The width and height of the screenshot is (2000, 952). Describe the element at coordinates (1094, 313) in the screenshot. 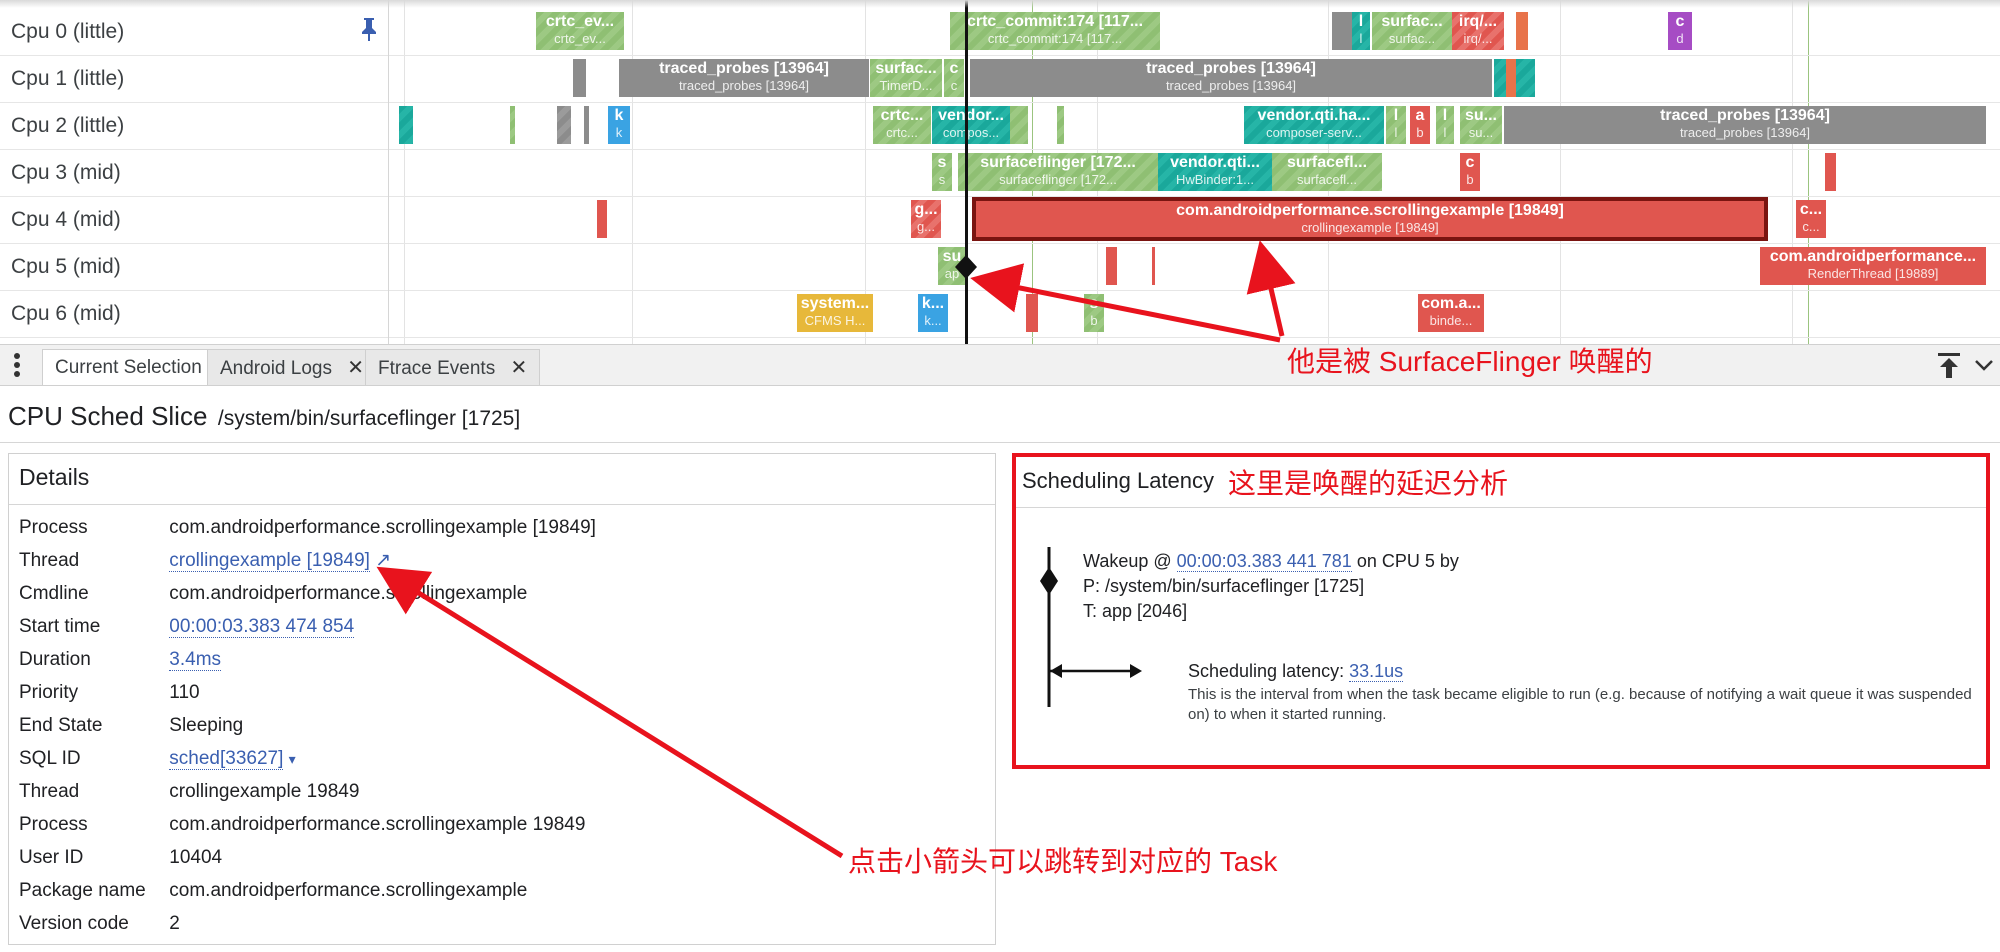

I see `sched-slice: s b` at that location.